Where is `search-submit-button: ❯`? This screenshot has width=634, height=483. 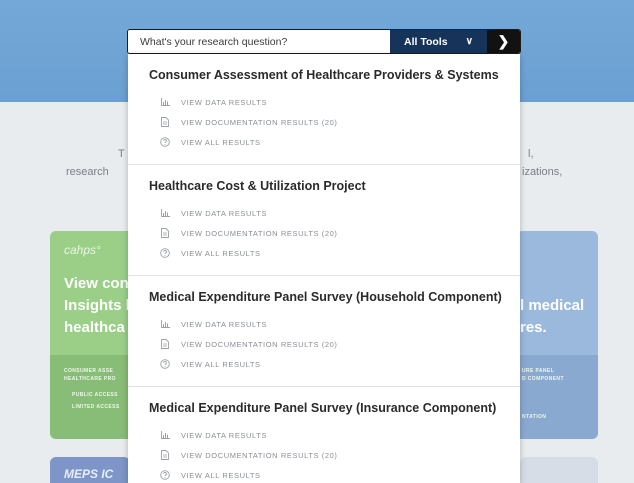
search-submit-button: ❯ is located at coordinates (503, 41).